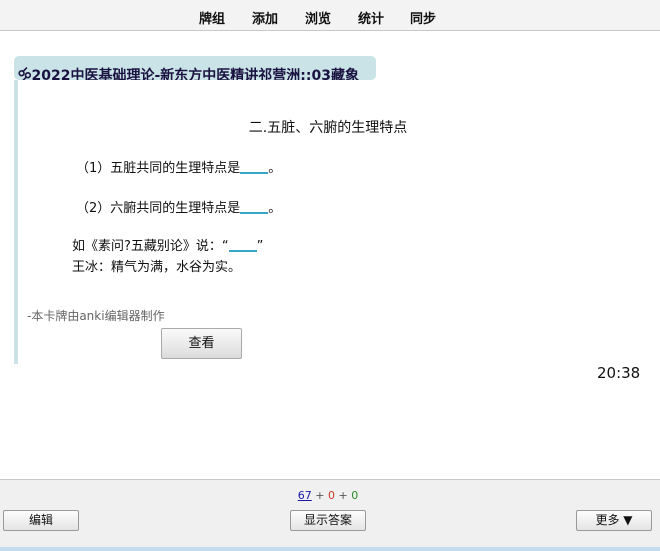 Image resolution: width=660 pixels, height=551 pixels. What do you see at coordinates (275, 208) in the screenshot?
I see `question-2-end: 。` at bounding box center [275, 208].